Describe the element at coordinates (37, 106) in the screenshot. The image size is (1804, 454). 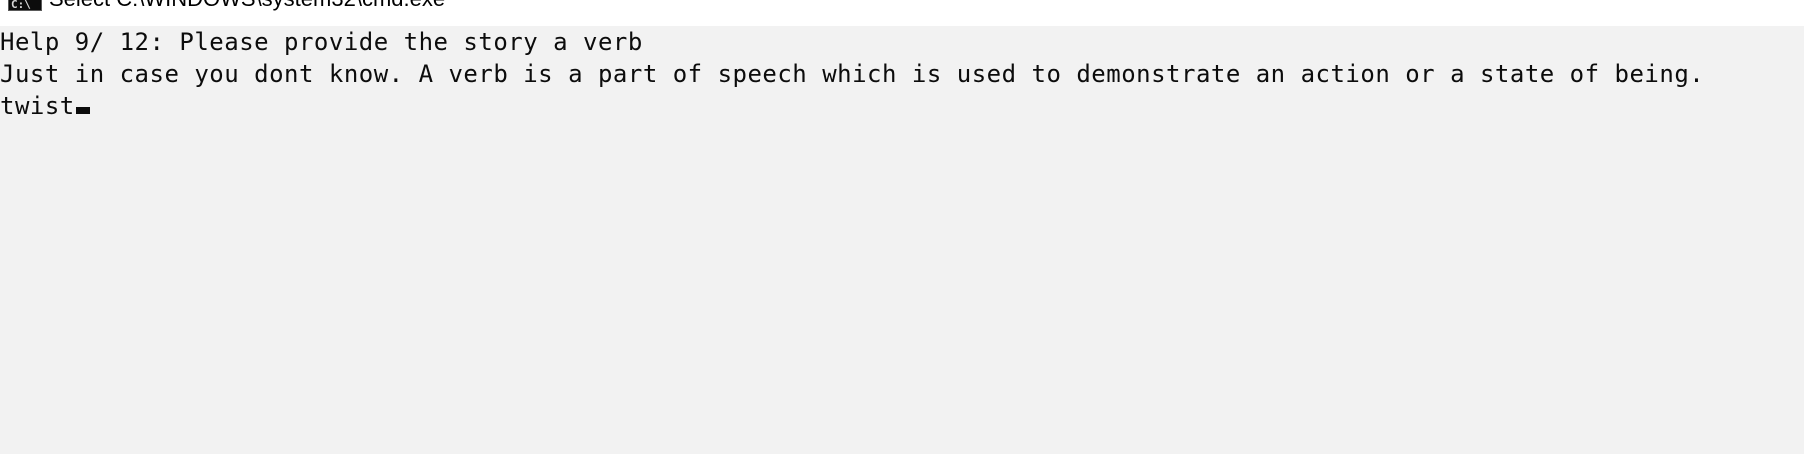
I see `console-input-text: twist` at that location.